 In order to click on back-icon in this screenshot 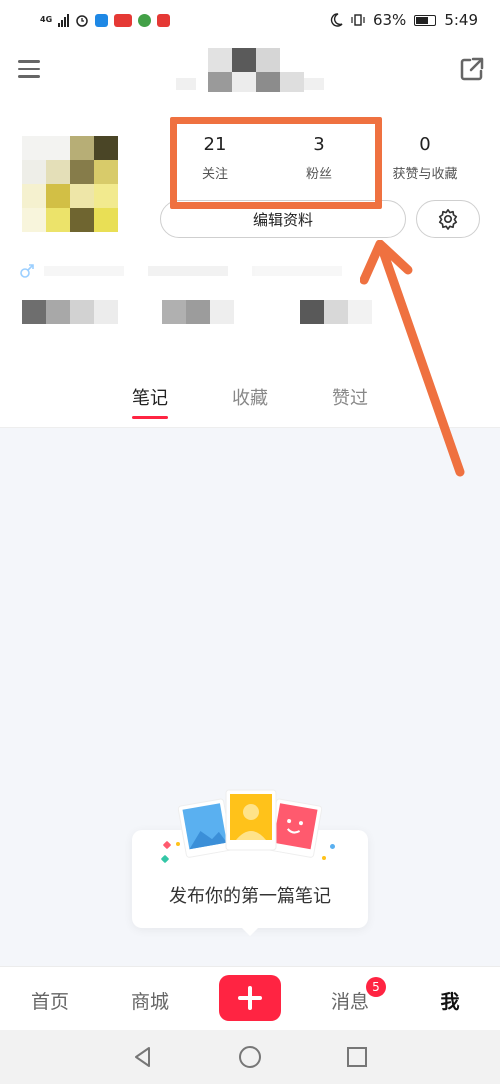, I will do `click(143, 1057)`.